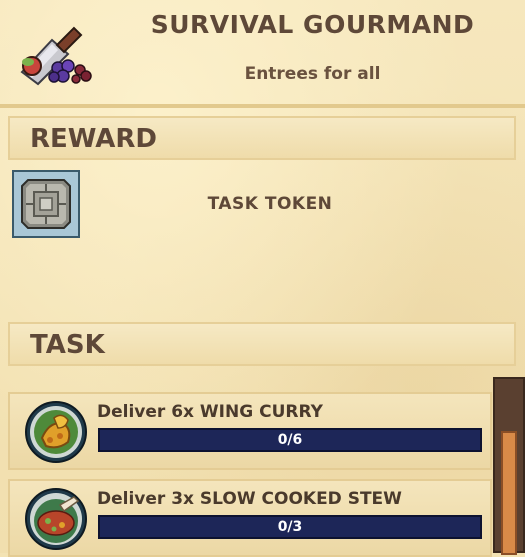  What do you see at coordinates (312, 74) in the screenshot?
I see `task-subtitle: Entrees for all` at bounding box center [312, 74].